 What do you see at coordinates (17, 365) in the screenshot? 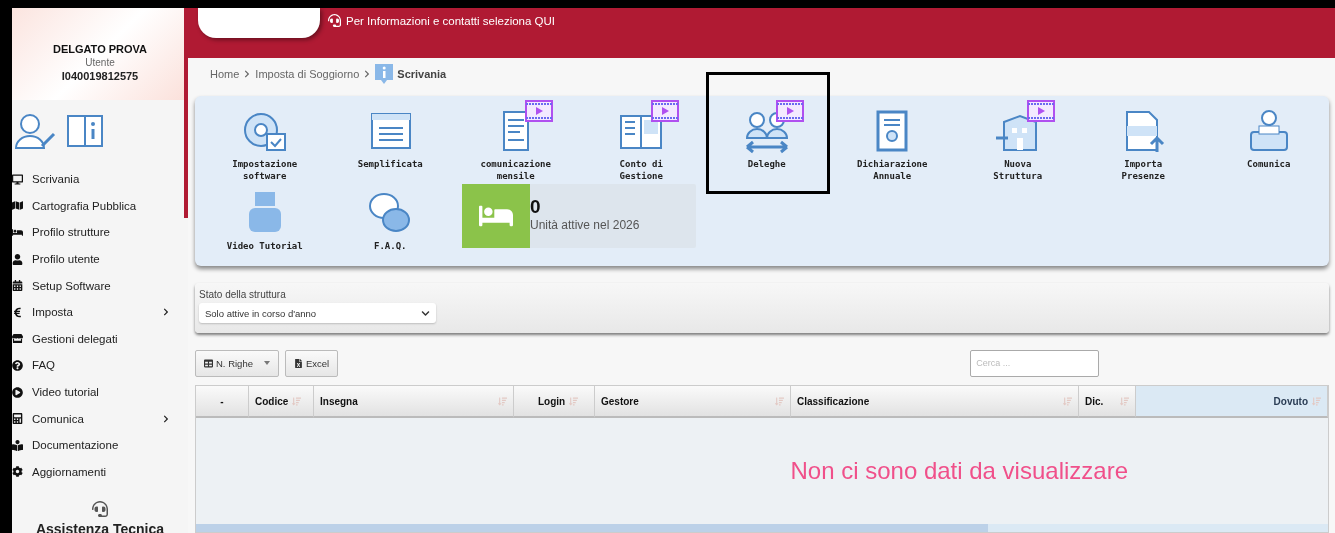
I see `question-icon` at bounding box center [17, 365].